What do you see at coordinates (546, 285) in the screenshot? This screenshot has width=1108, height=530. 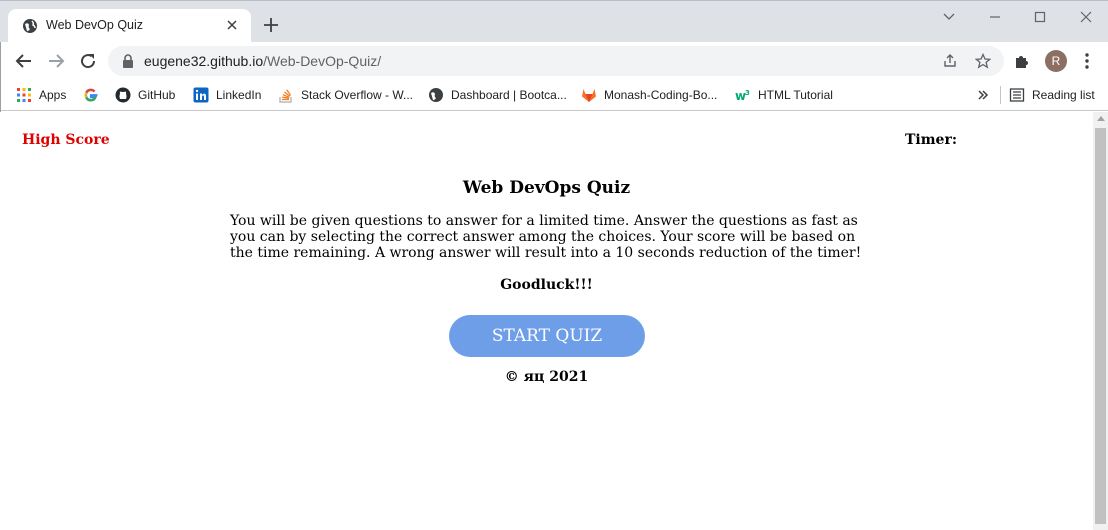 I see `goodluck-text: Goodluck!!!` at bounding box center [546, 285].